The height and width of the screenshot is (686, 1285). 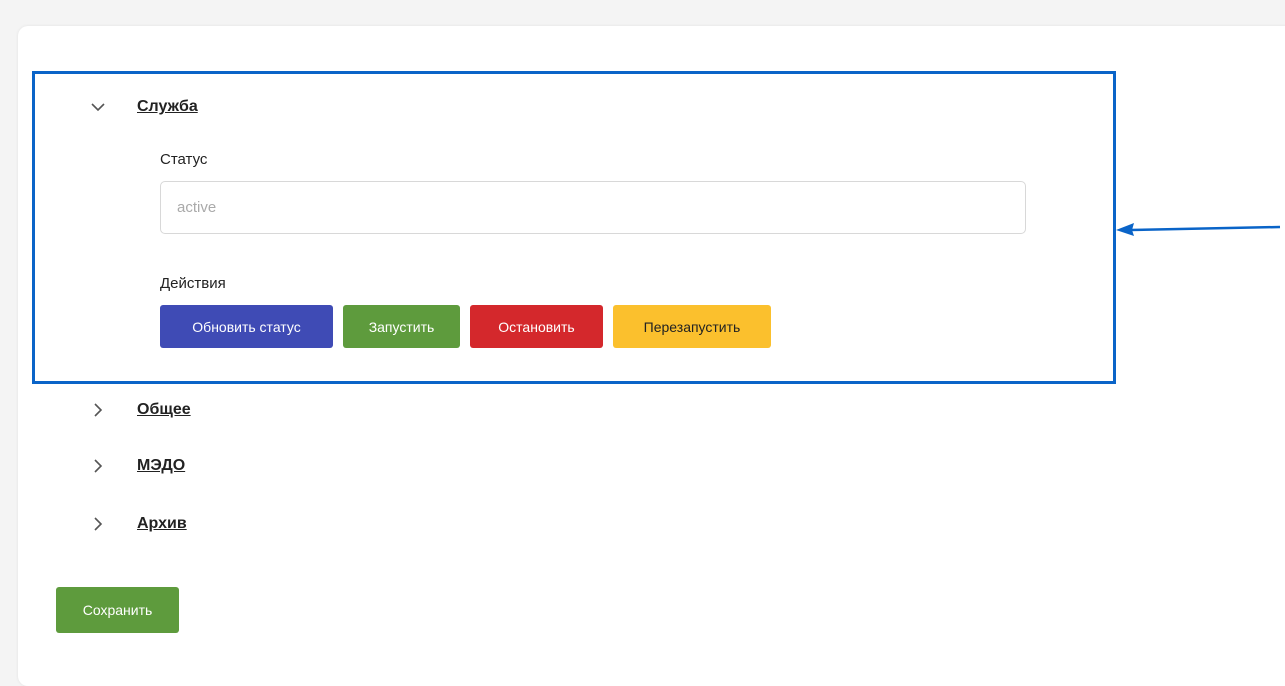 What do you see at coordinates (161, 466) in the screenshot?
I see `section-medo-title: МЭДО` at bounding box center [161, 466].